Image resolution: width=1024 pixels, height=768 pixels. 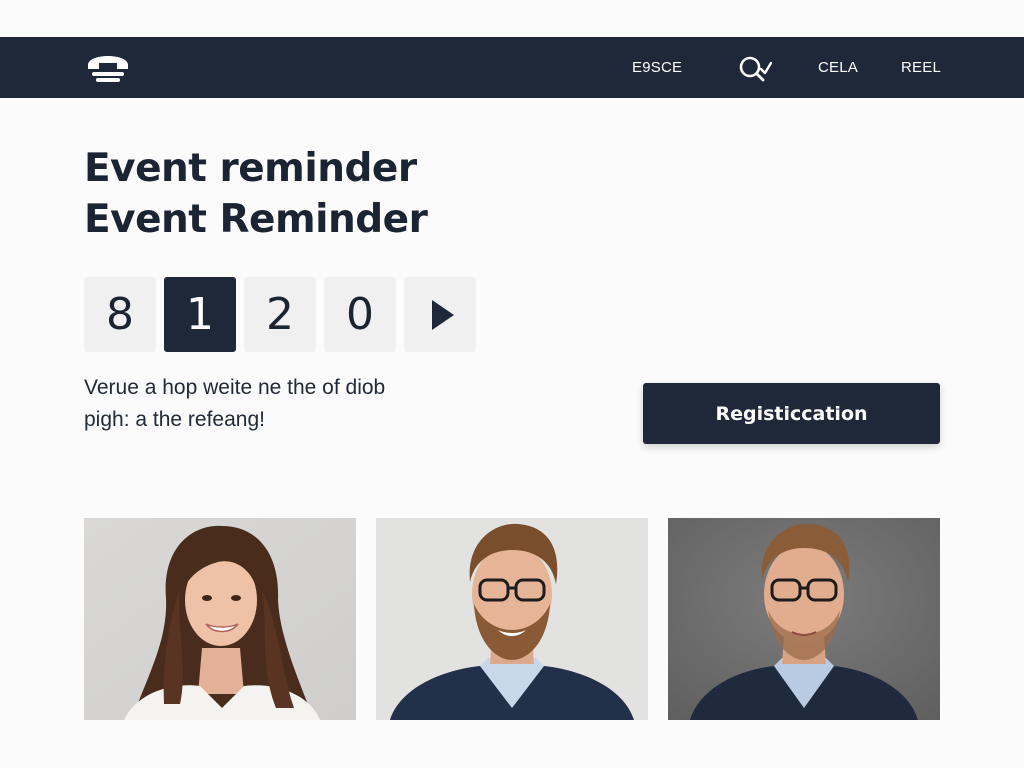 I want to click on countdown-digit: 8, so click(x=120, y=314).